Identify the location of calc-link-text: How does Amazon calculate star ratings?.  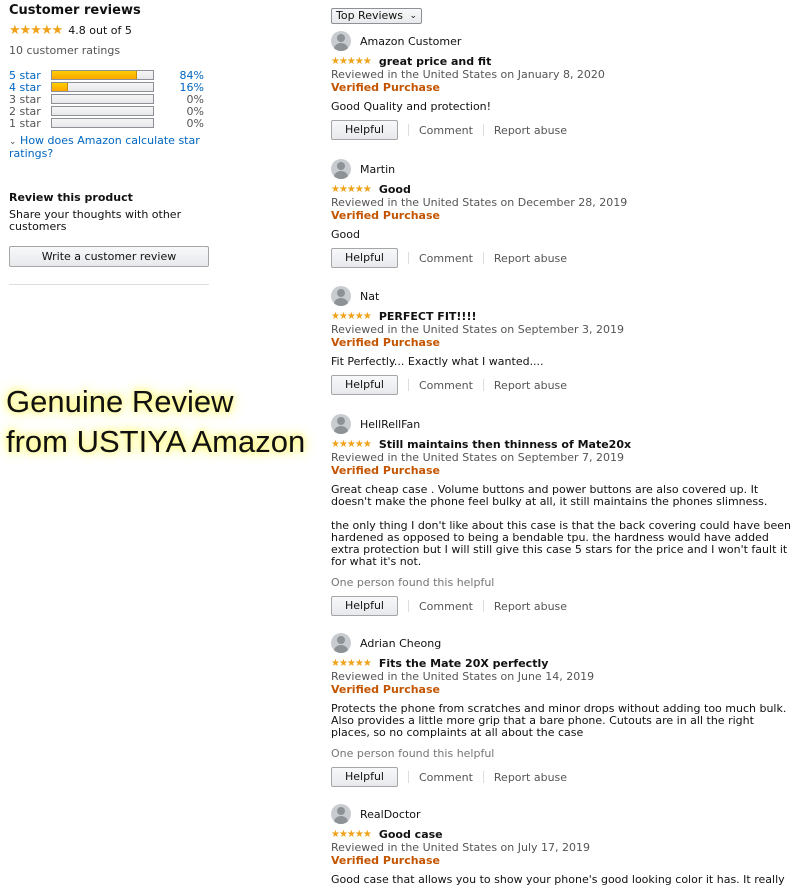
(104, 147).